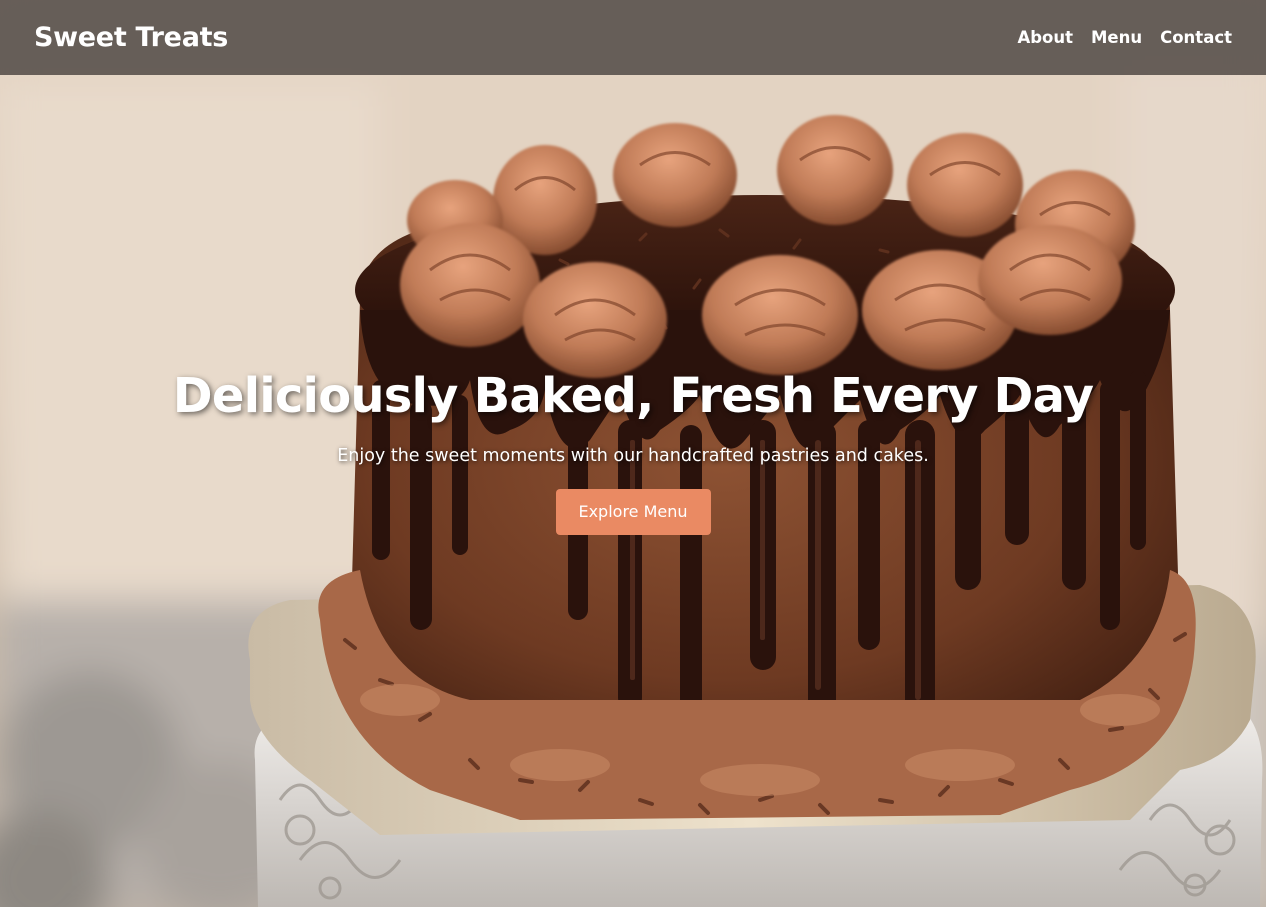 The image size is (1266, 907). I want to click on explore-menu-button: Explore Menu, so click(633, 512).